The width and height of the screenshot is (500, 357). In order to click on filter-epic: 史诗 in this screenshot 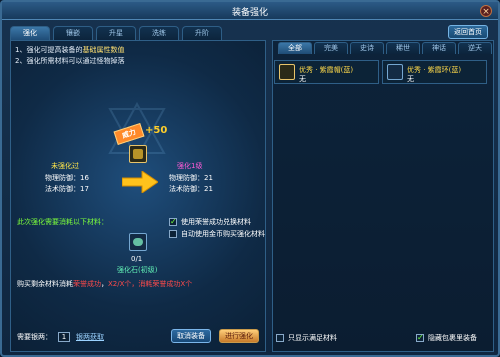, I will do `click(367, 48)`.